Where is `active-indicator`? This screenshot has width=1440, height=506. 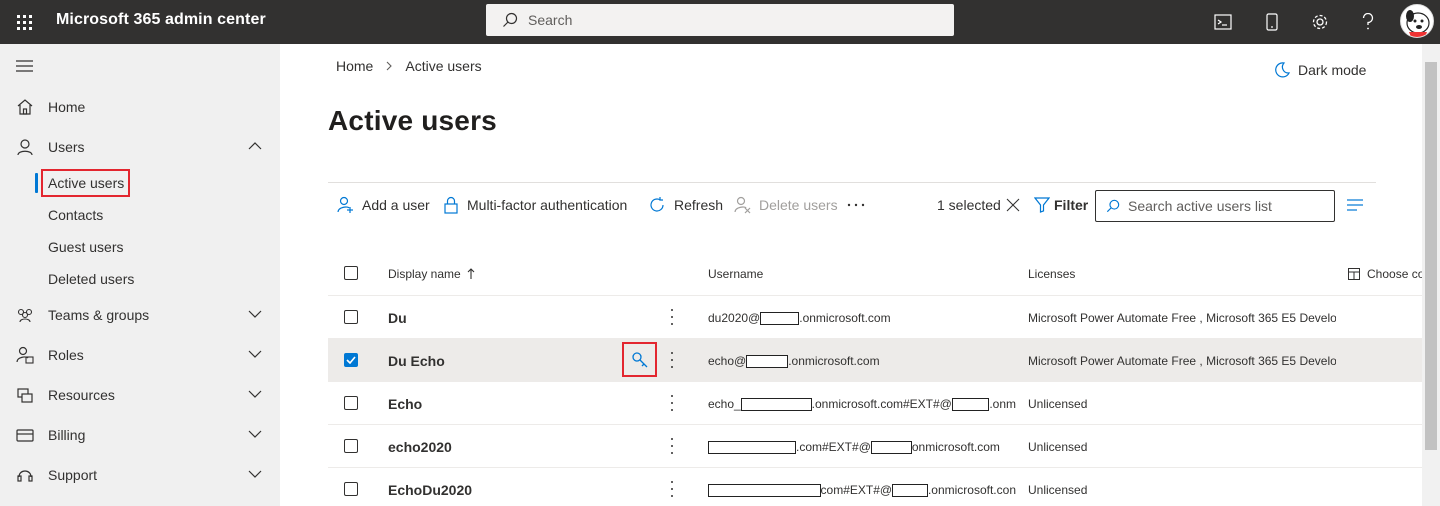 active-indicator is located at coordinates (36, 183).